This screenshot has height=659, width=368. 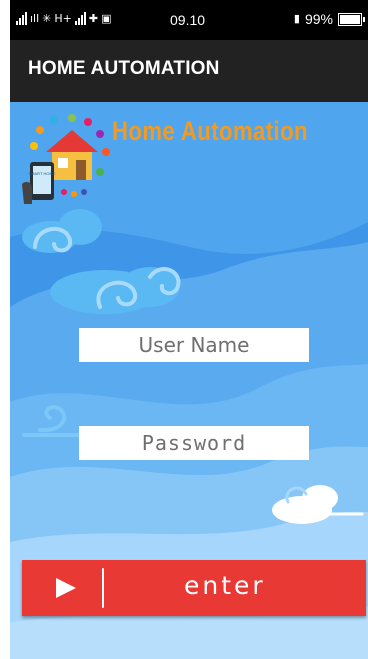 What do you see at coordinates (47, 18) in the screenshot?
I see `notification-icon: ✳` at bounding box center [47, 18].